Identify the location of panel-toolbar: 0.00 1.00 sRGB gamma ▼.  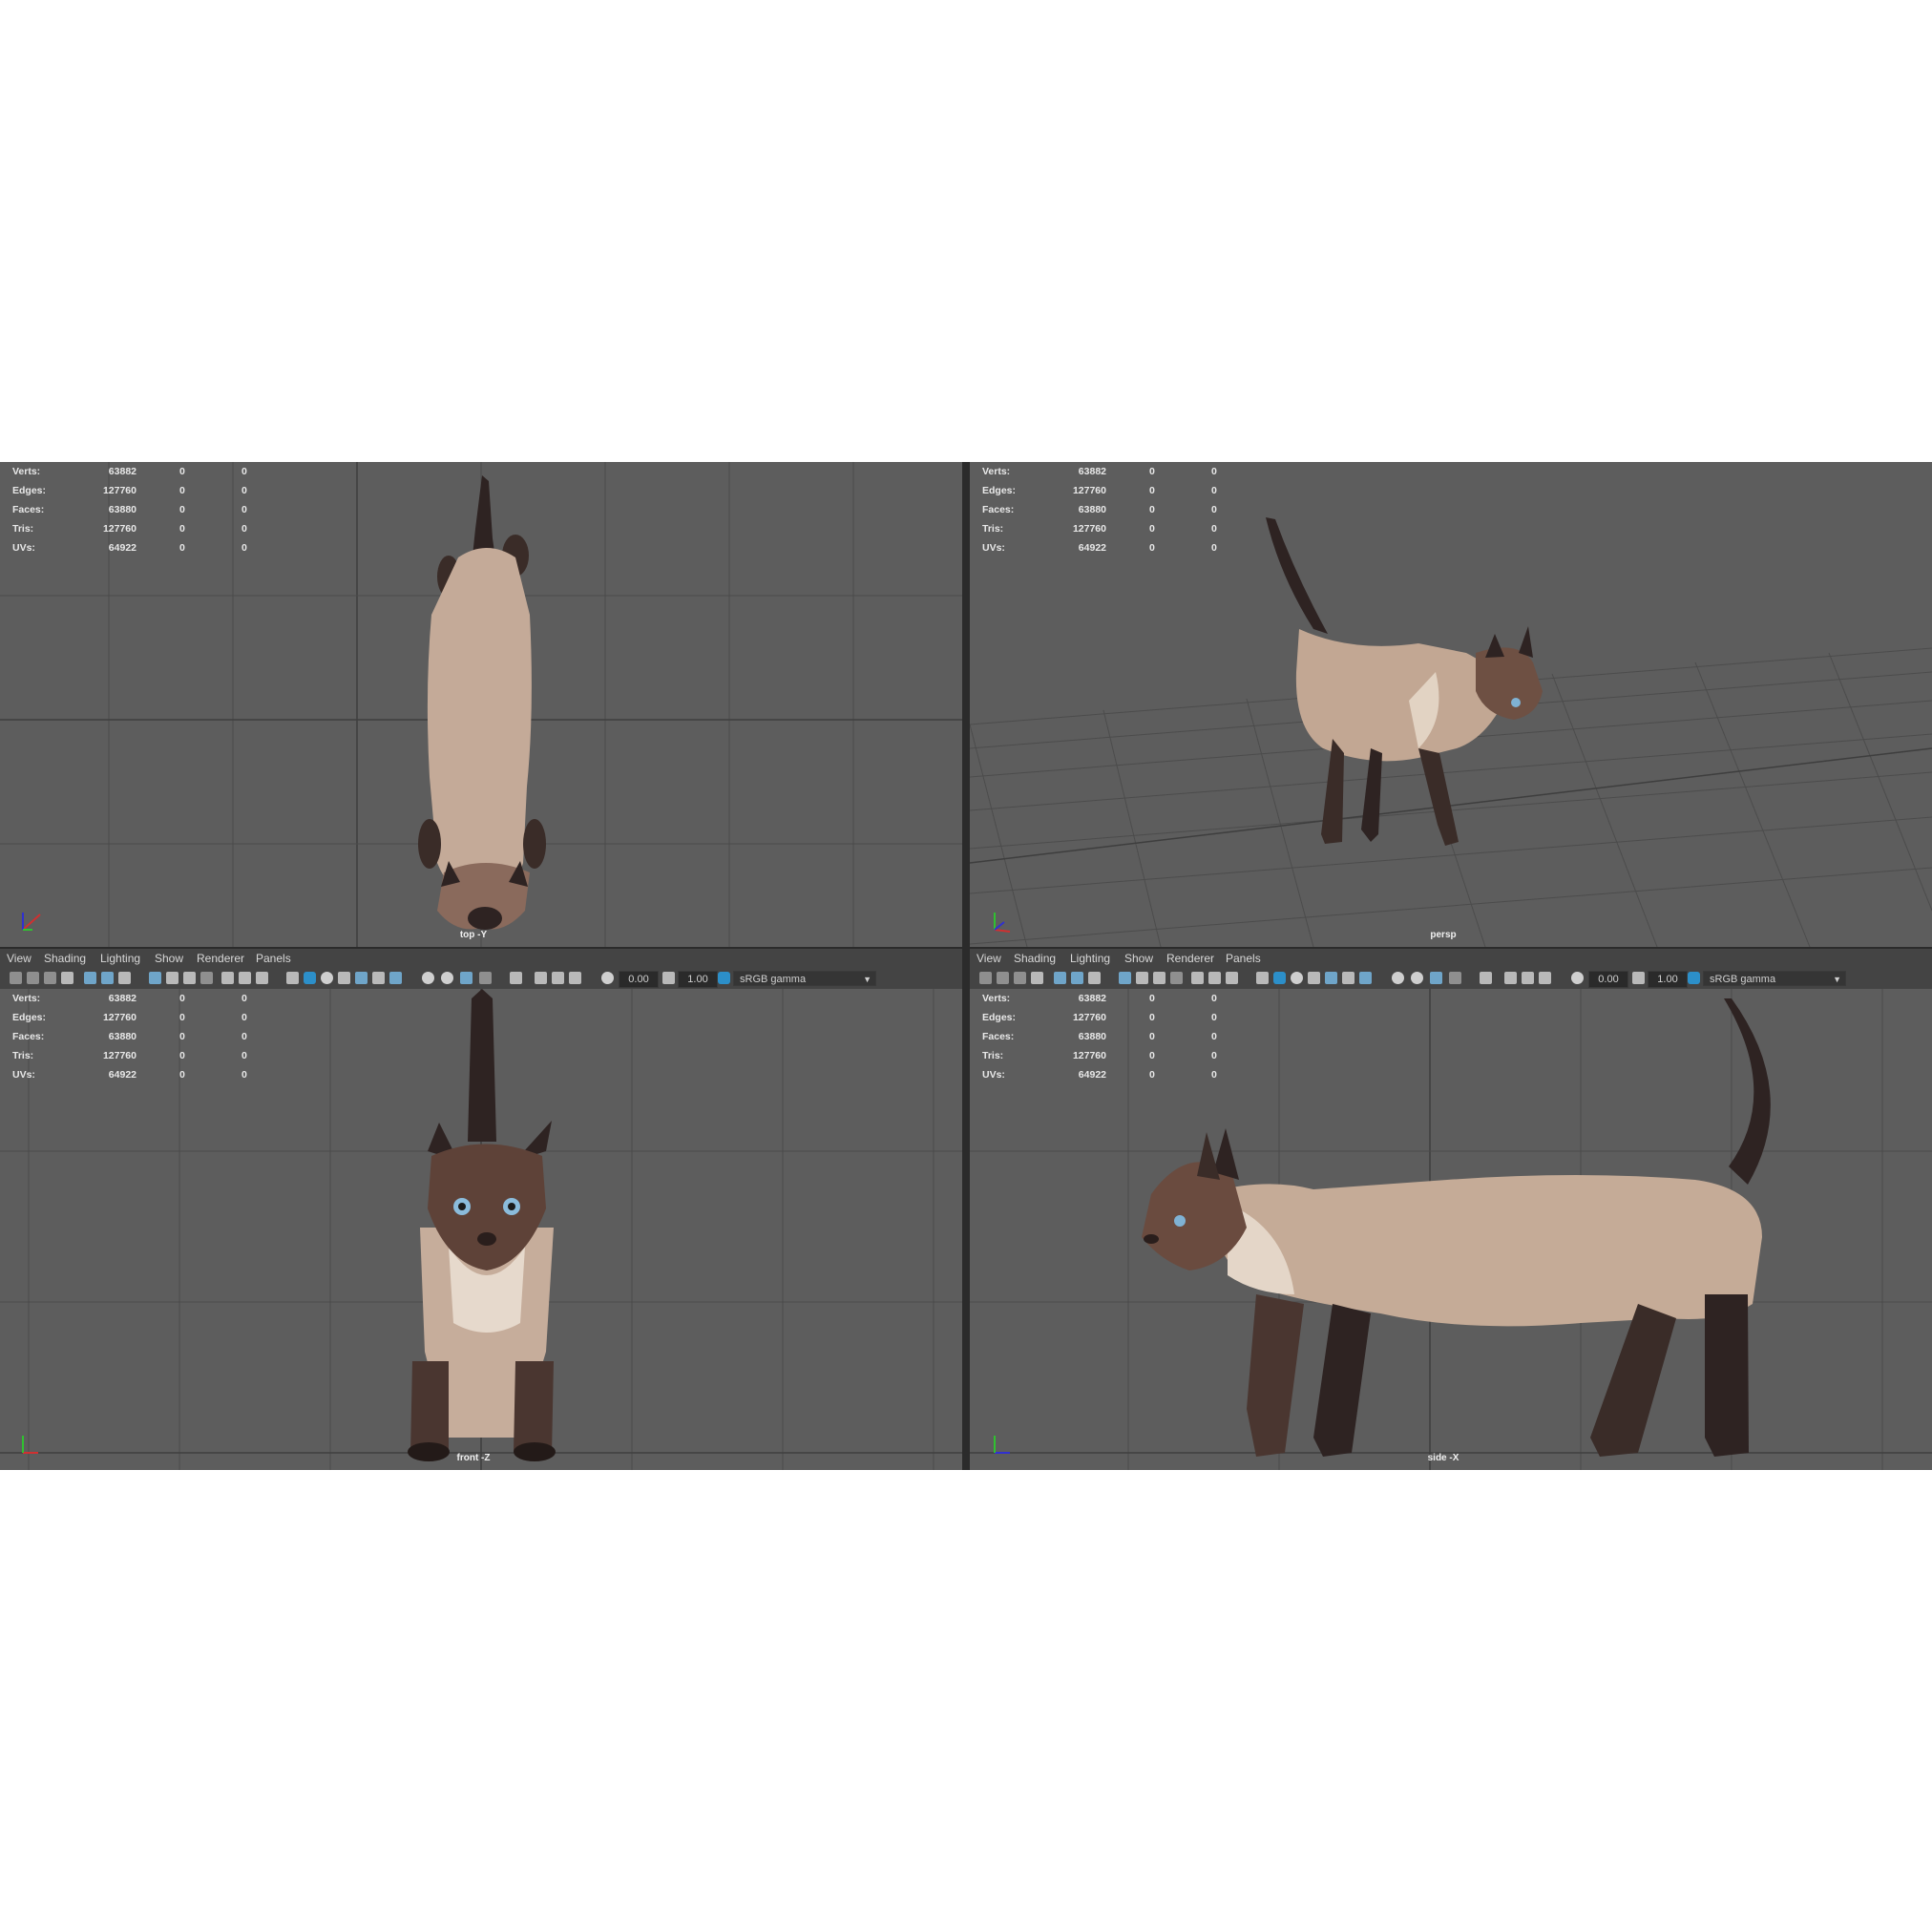
(481, 978).